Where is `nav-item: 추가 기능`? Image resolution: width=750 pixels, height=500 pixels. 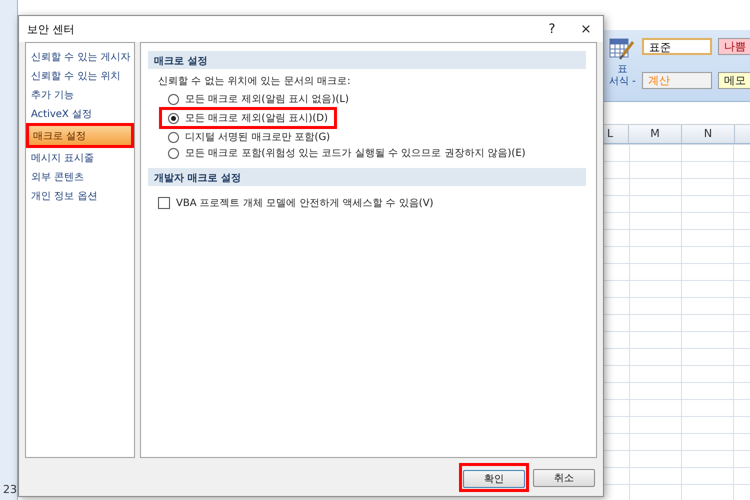
nav-item: 추가 기능 is located at coordinates (80, 94).